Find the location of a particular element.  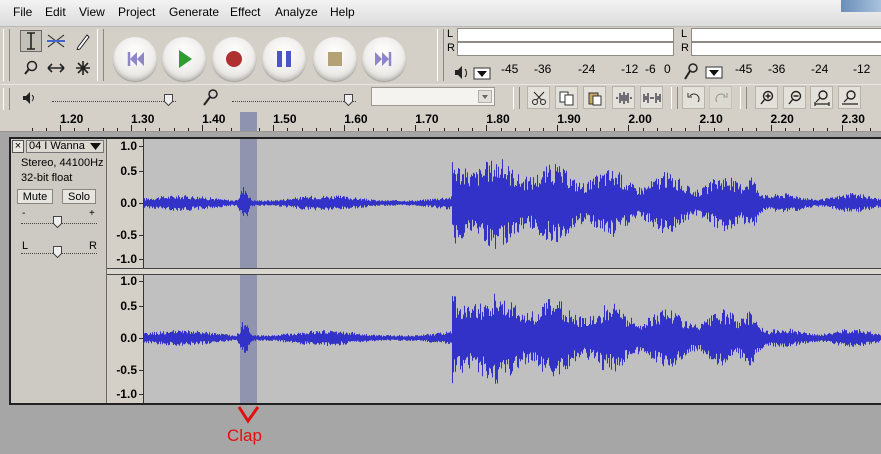

paste-button is located at coordinates (594, 97).